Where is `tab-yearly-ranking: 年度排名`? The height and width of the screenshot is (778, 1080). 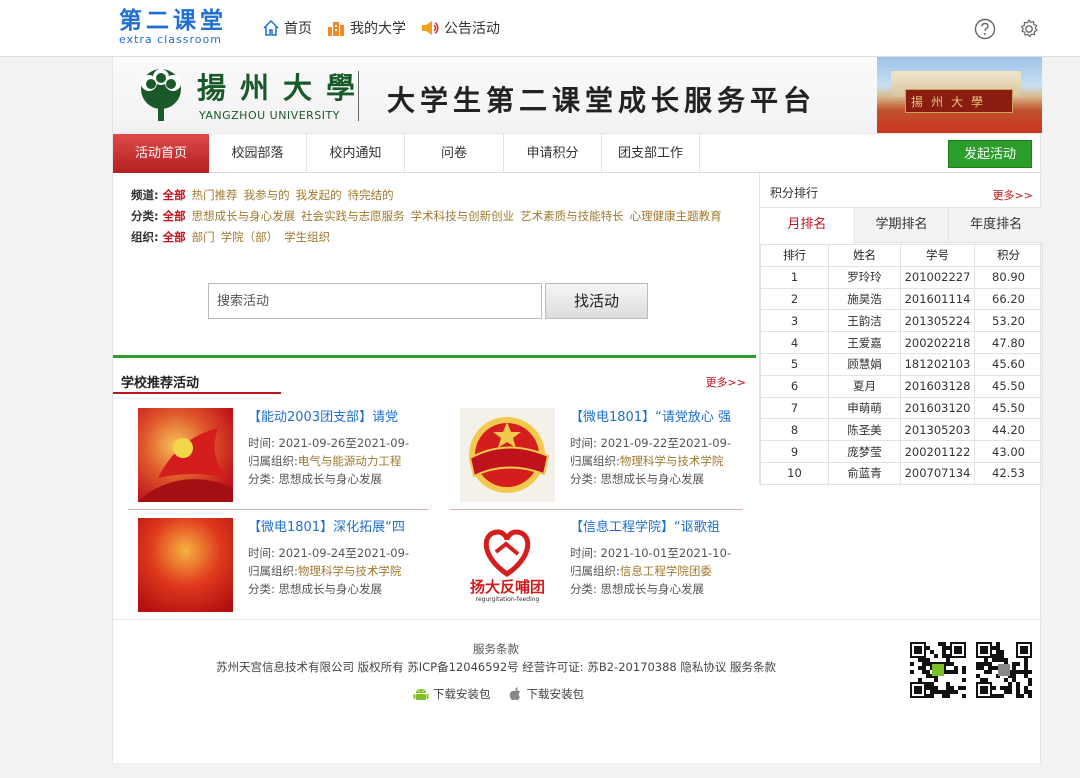 tab-yearly-ranking: 年度排名 is located at coordinates (996, 225).